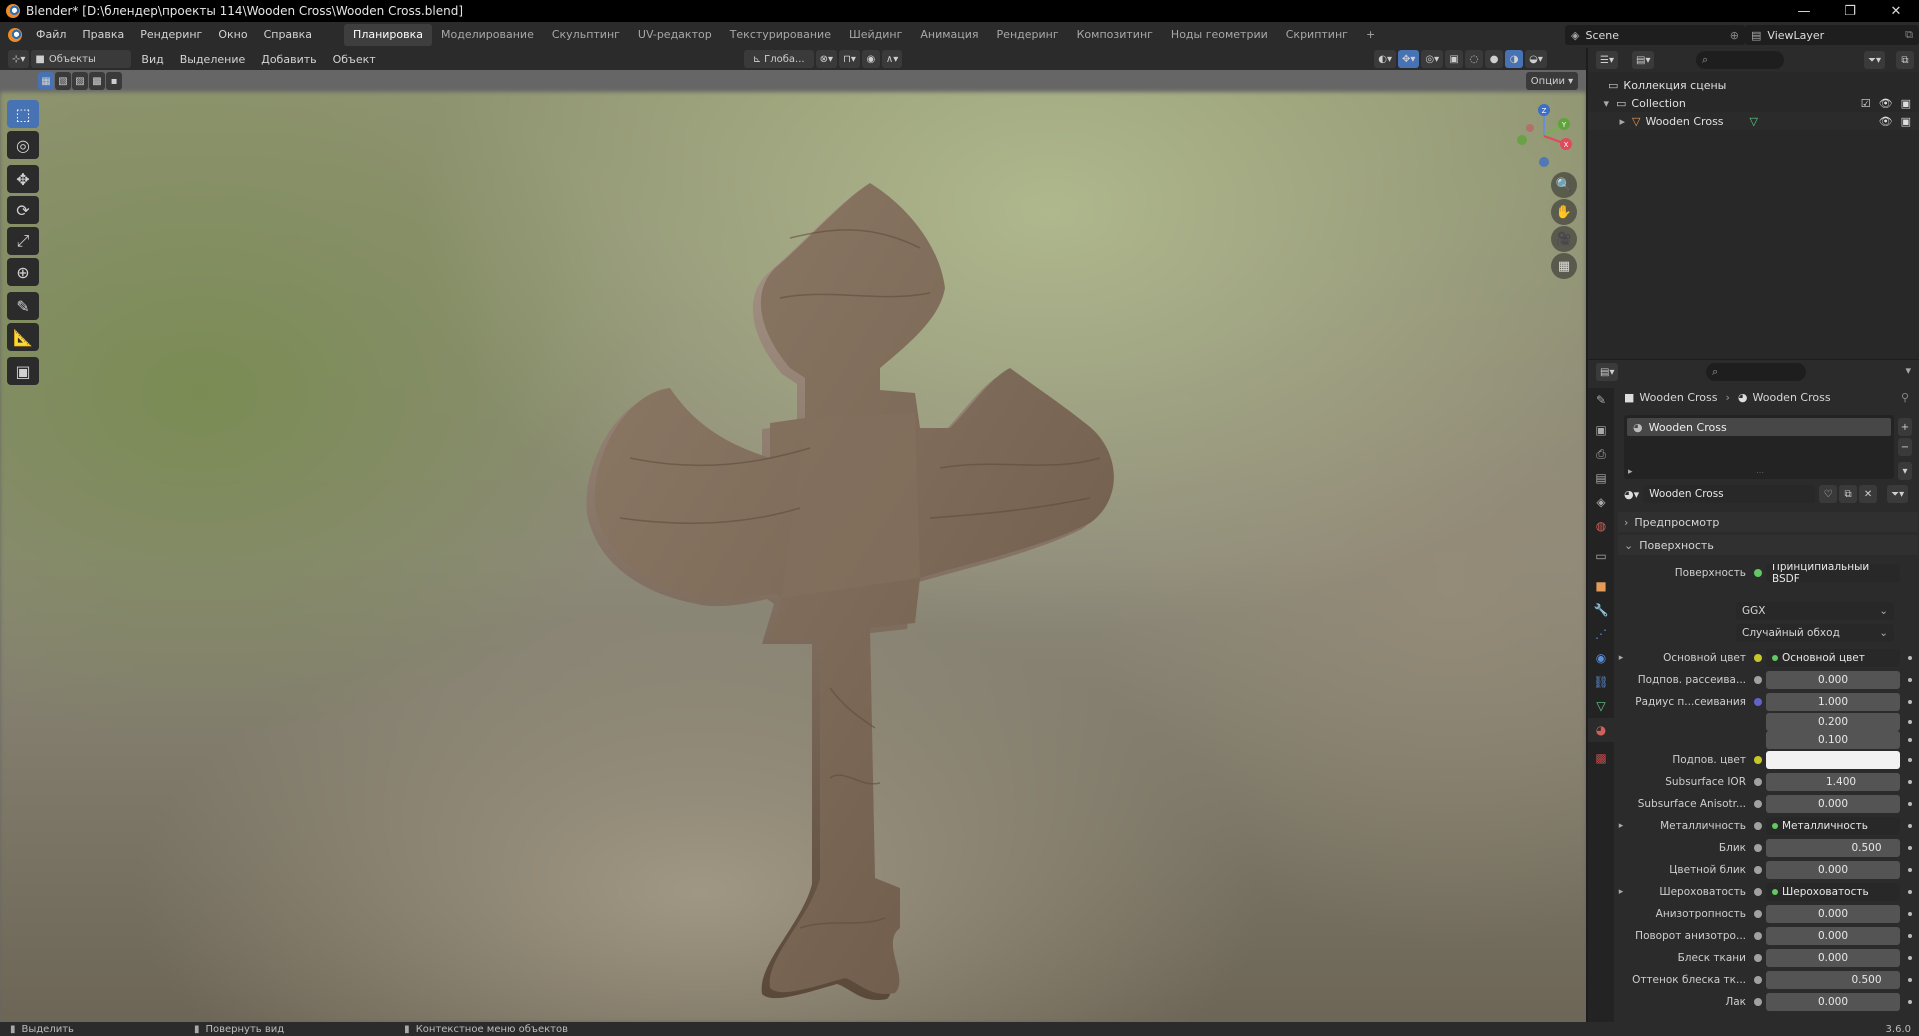 This screenshot has height=1036, width=1919. What do you see at coordinates (1601, 634) in the screenshot?
I see `particles-tab-icon: ⋰` at bounding box center [1601, 634].